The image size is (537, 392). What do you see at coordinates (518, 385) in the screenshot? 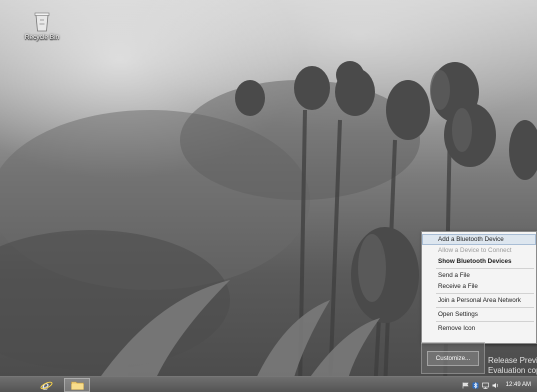
I see `taskbar-clock: 12:49 AM` at bounding box center [518, 385].